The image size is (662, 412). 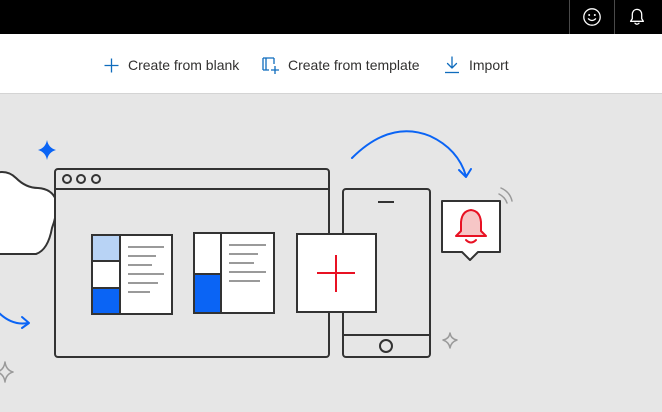 I want to click on create-from-template-button: Create from template, so click(x=340, y=65).